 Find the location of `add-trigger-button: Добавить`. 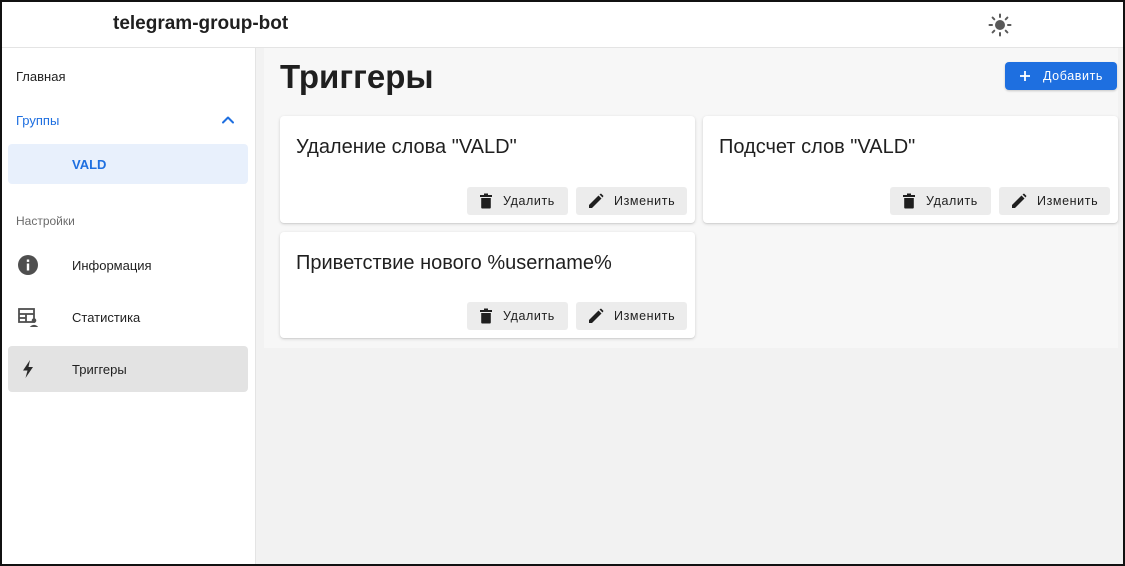

add-trigger-button: Добавить is located at coordinates (1061, 76).